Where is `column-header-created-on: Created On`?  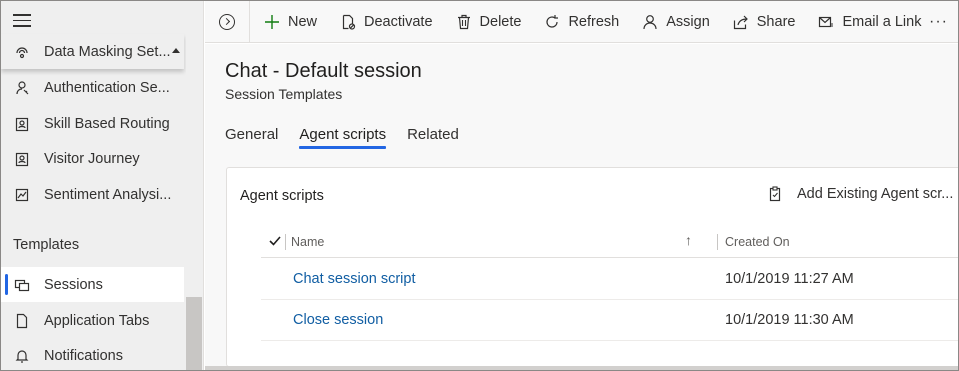
column-header-created-on: Created On is located at coordinates (757, 242).